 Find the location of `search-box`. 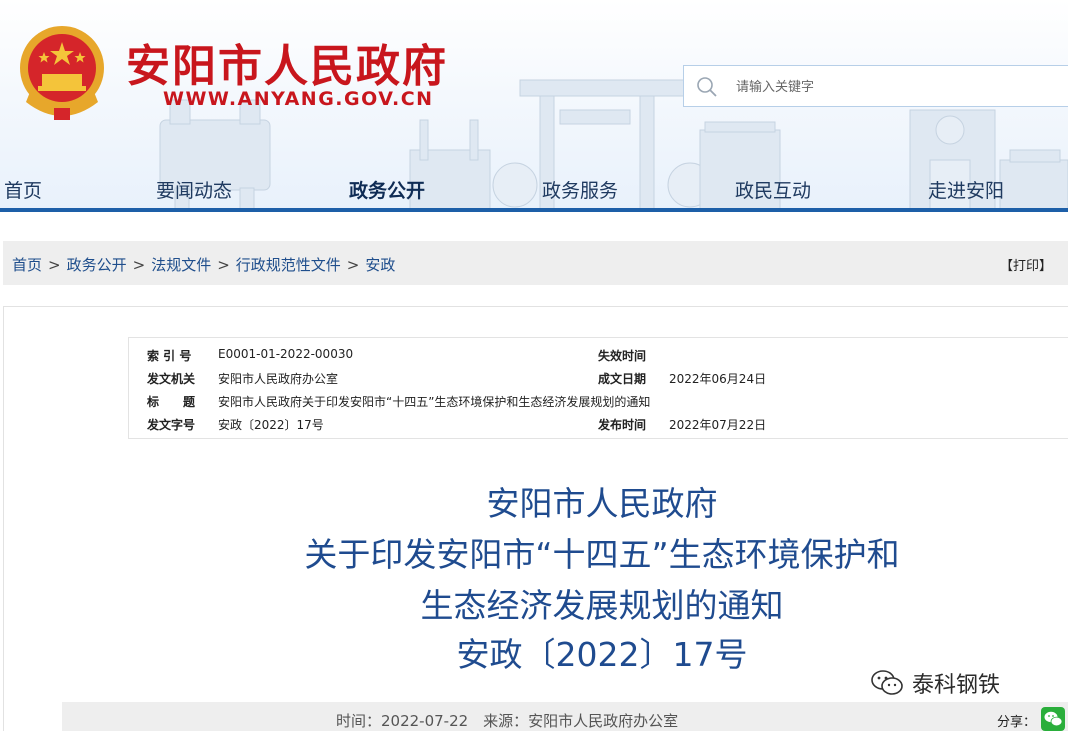

search-box is located at coordinates (875, 86).